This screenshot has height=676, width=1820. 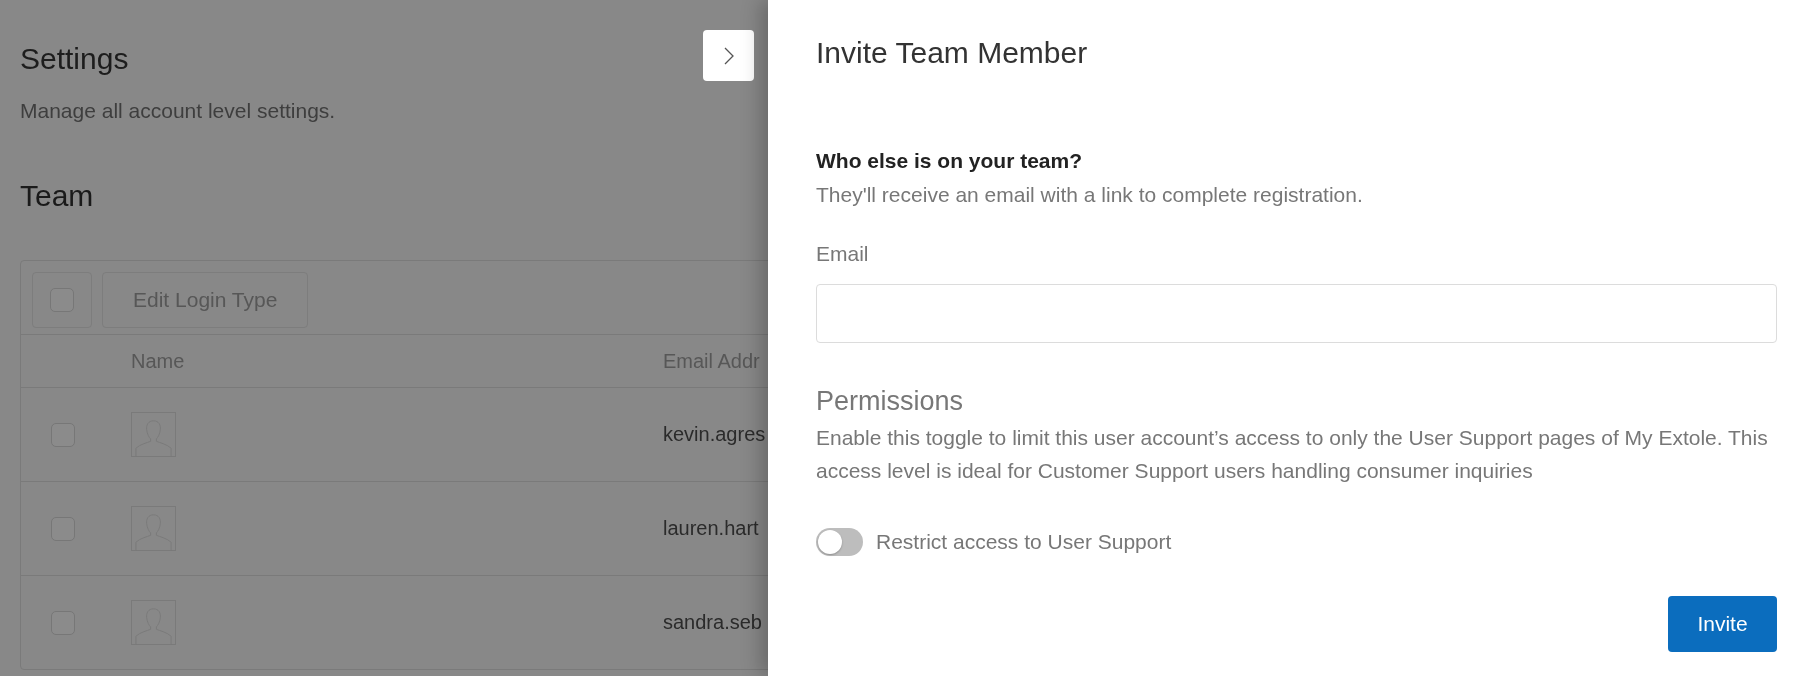 I want to click on permissions-heading: Permissions, so click(x=890, y=401).